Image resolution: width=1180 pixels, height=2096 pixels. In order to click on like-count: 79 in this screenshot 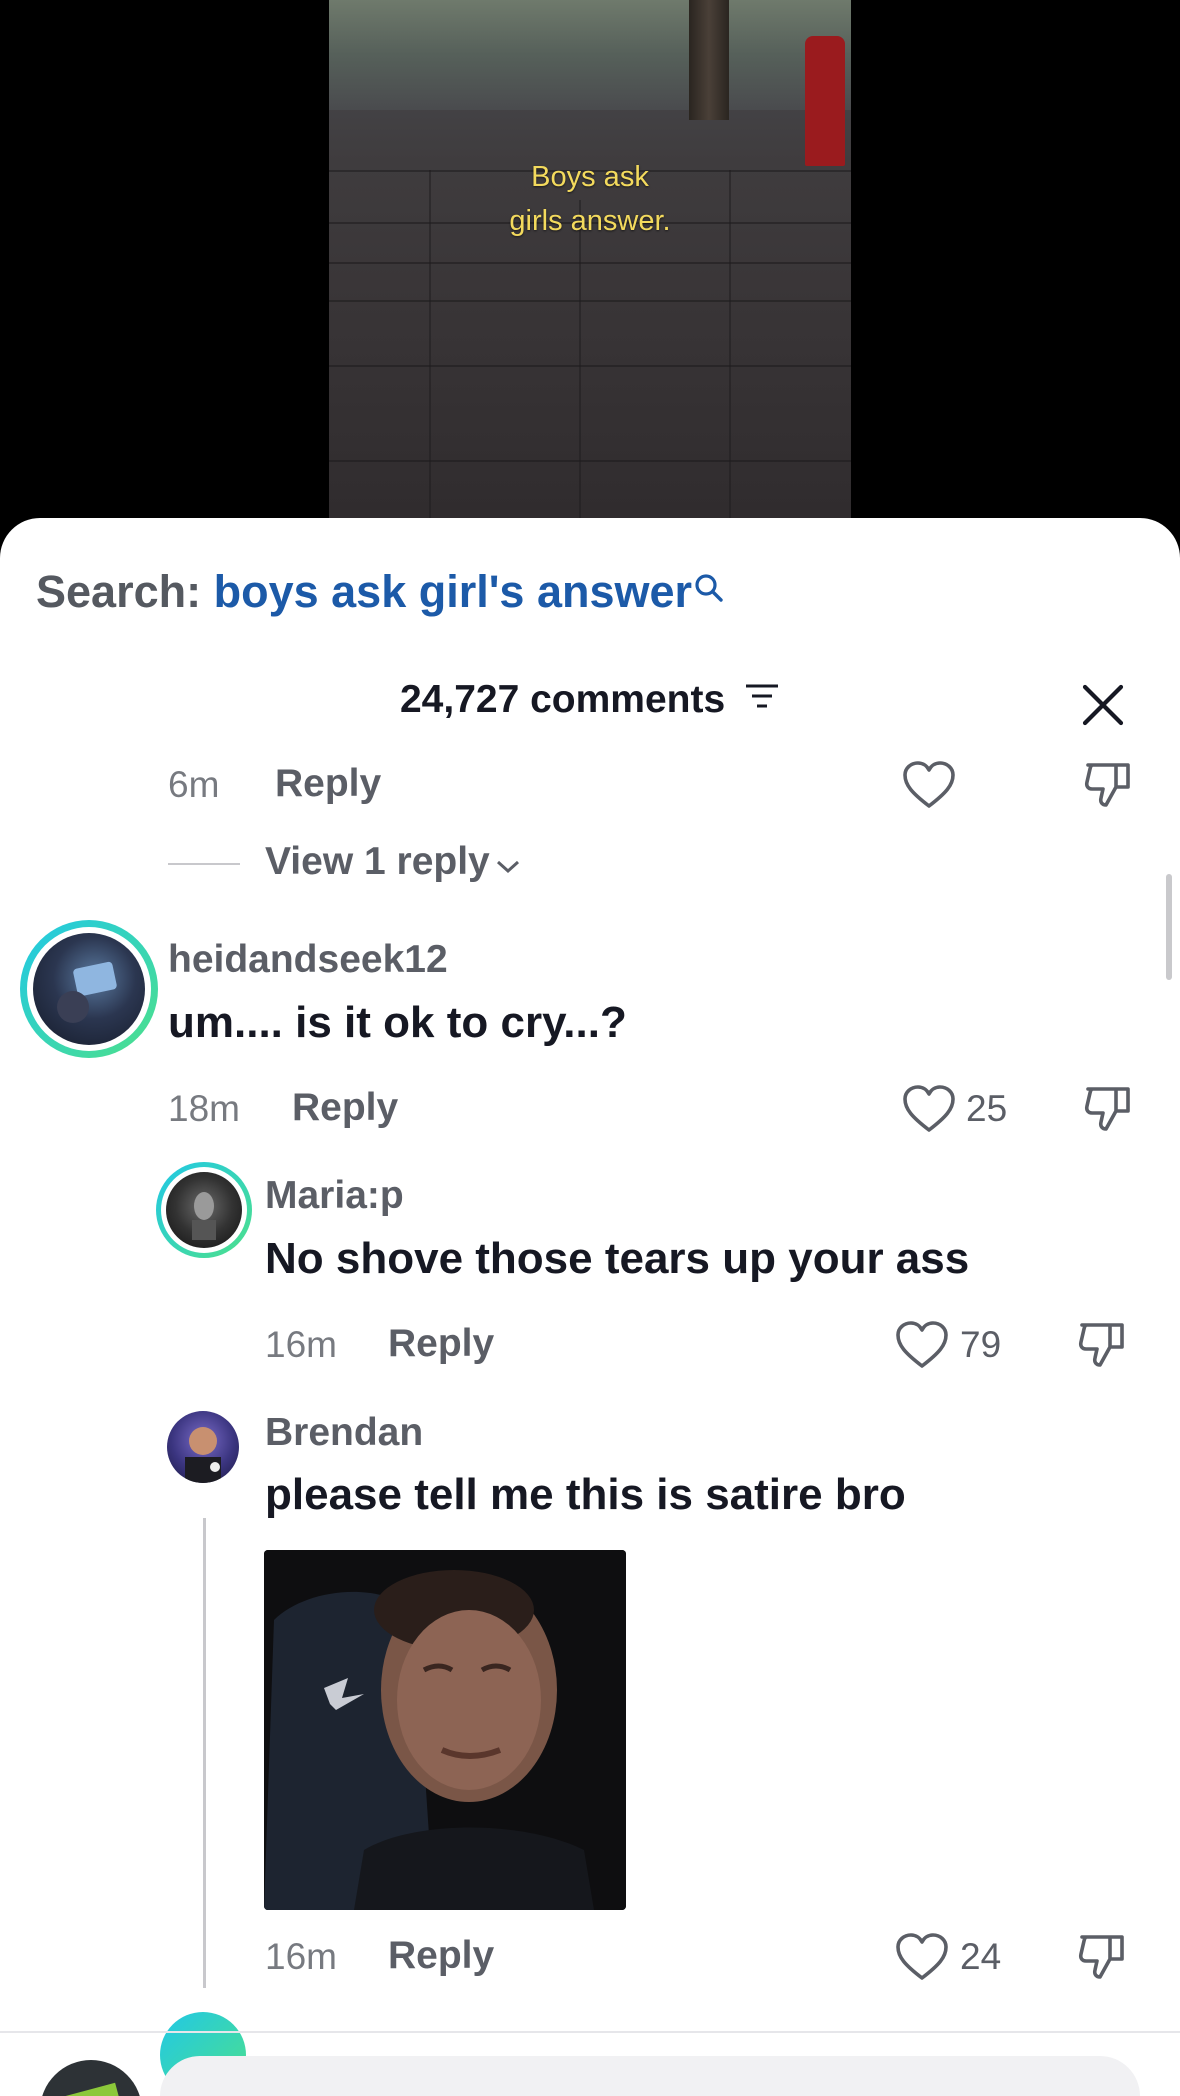, I will do `click(981, 1344)`.